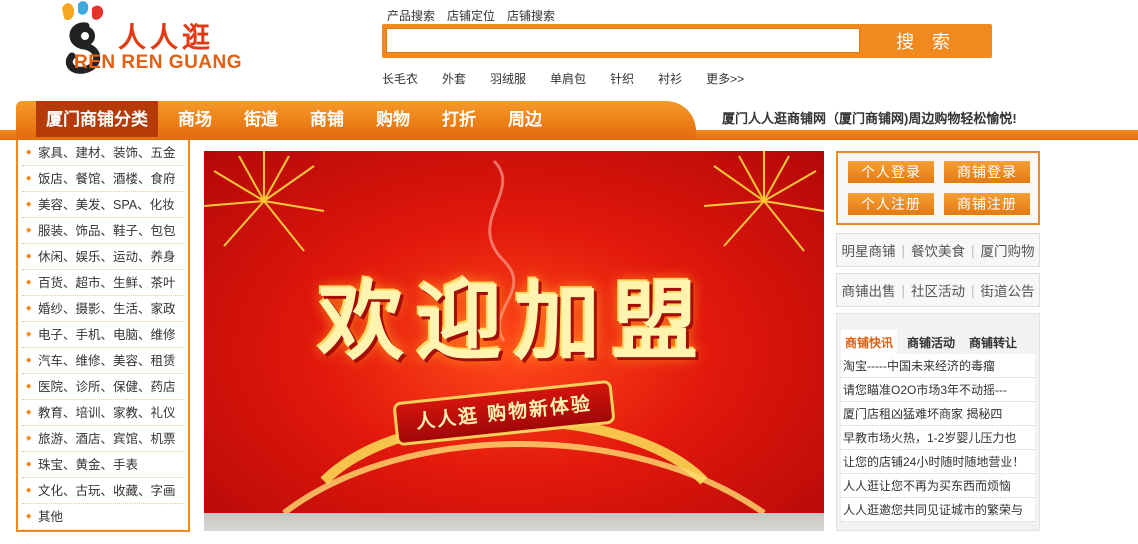  What do you see at coordinates (103, 231) in the screenshot?
I see `category-item: 服装、饰品、鞋子、包包` at bounding box center [103, 231].